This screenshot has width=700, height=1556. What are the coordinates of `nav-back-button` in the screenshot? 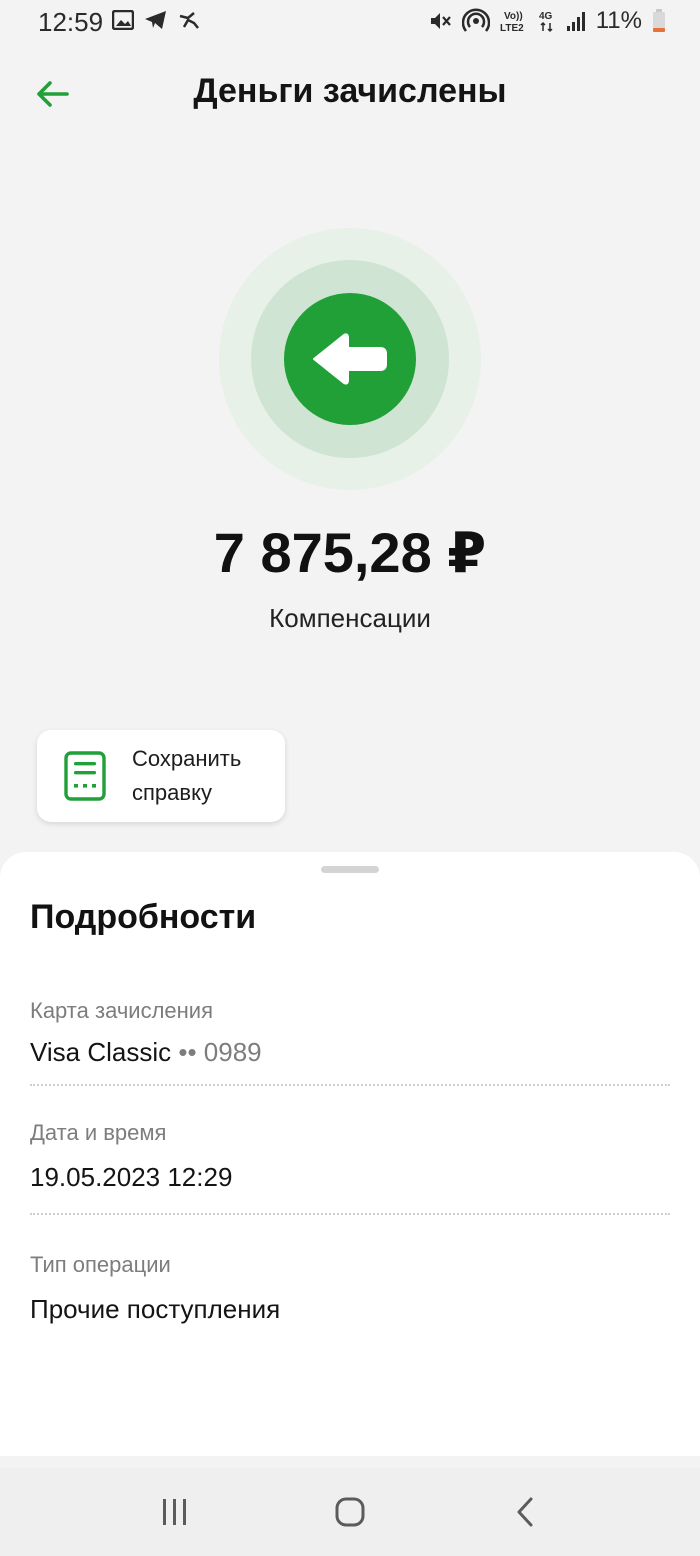 It's located at (525, 1512).